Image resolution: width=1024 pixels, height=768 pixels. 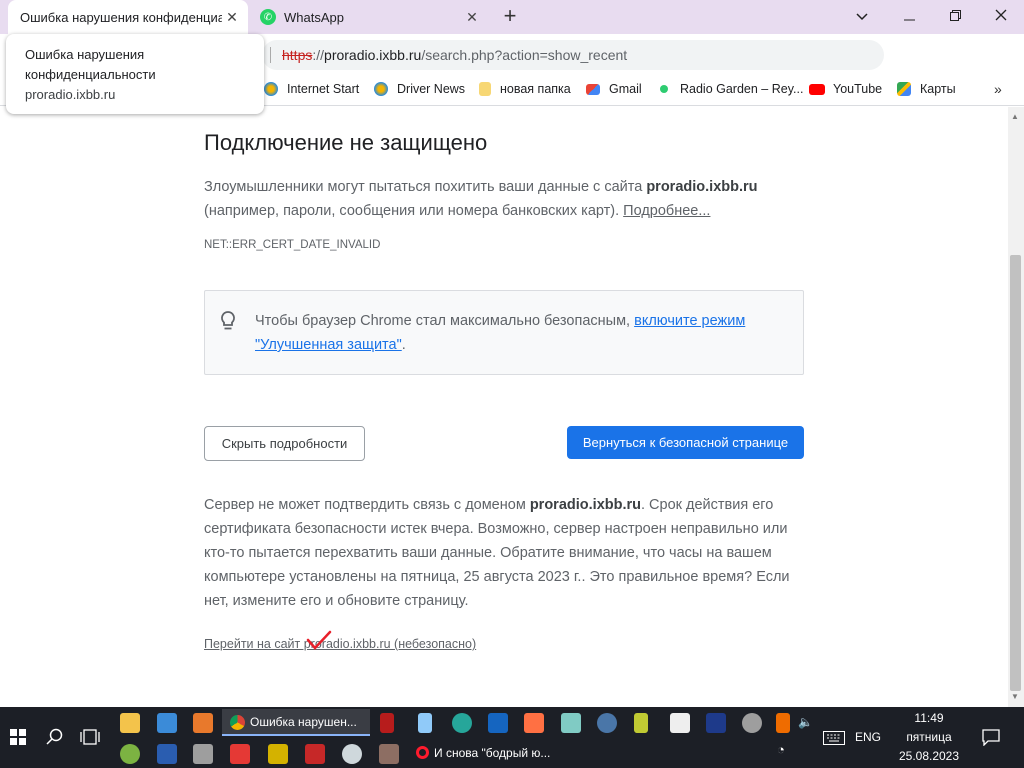 What do you see at coordinates (268, 17) in the screenshot?
I see `whatsapp-icon: ✆` at bounding box center [268, 17].